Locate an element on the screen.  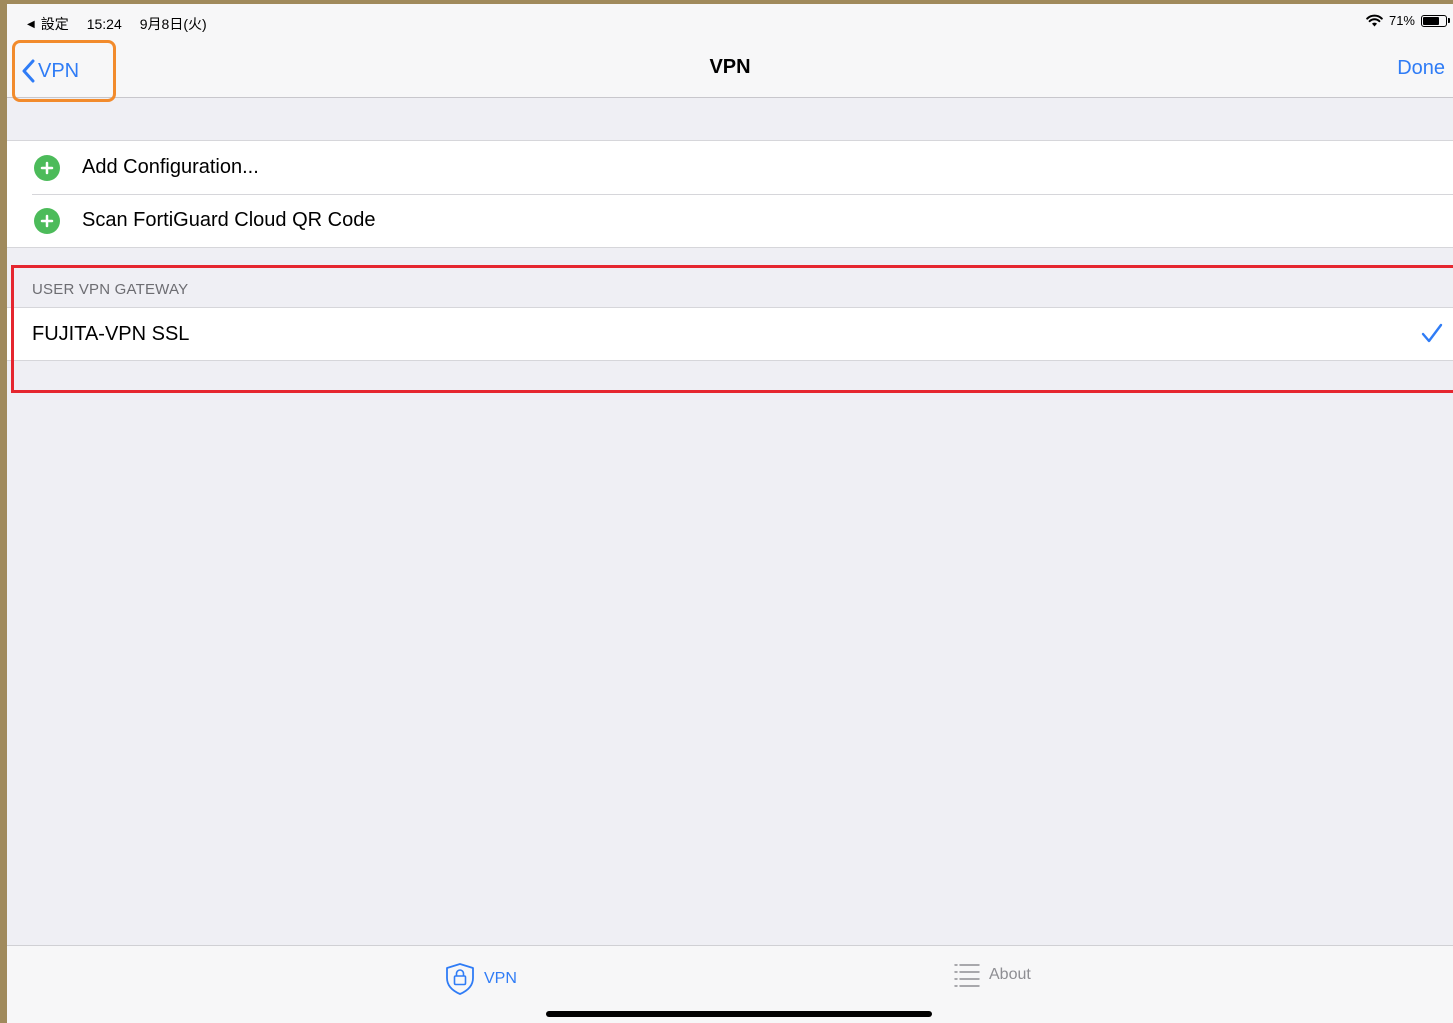
home-indicator is located at coordinates (739, 1014).